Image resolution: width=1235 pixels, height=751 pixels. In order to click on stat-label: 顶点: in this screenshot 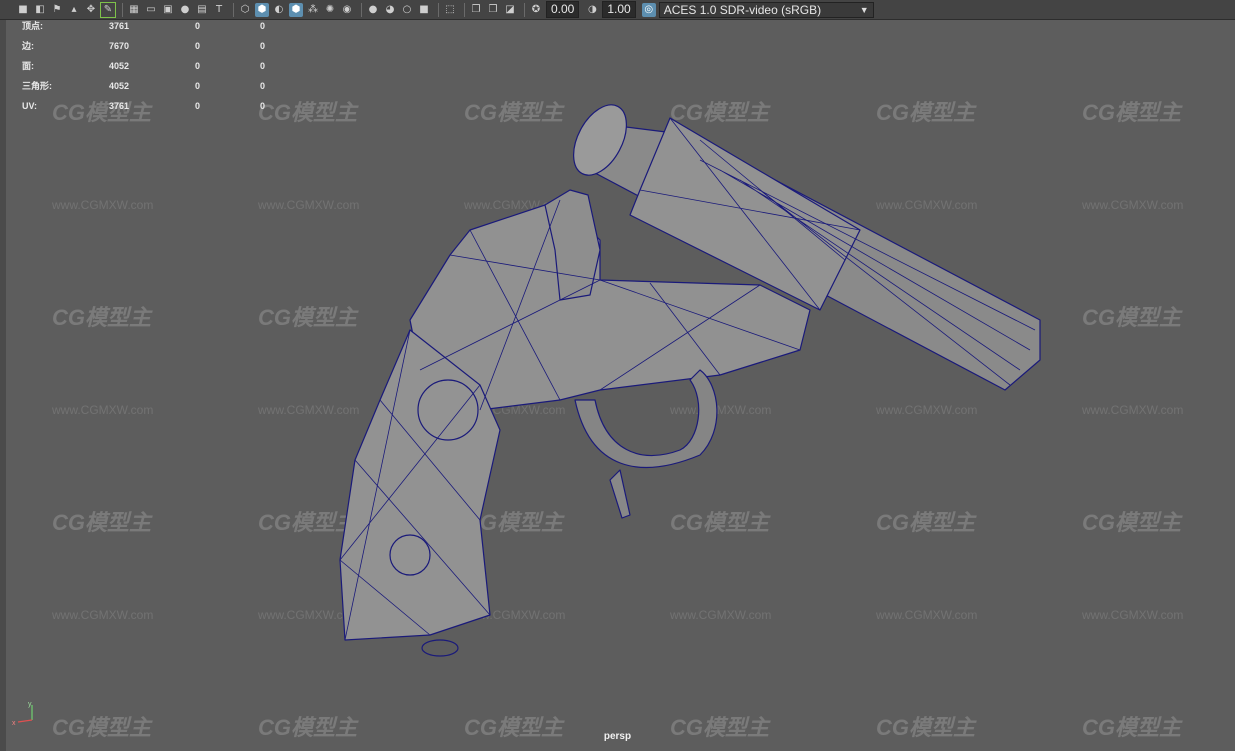, I will do `click(32, 26)`.